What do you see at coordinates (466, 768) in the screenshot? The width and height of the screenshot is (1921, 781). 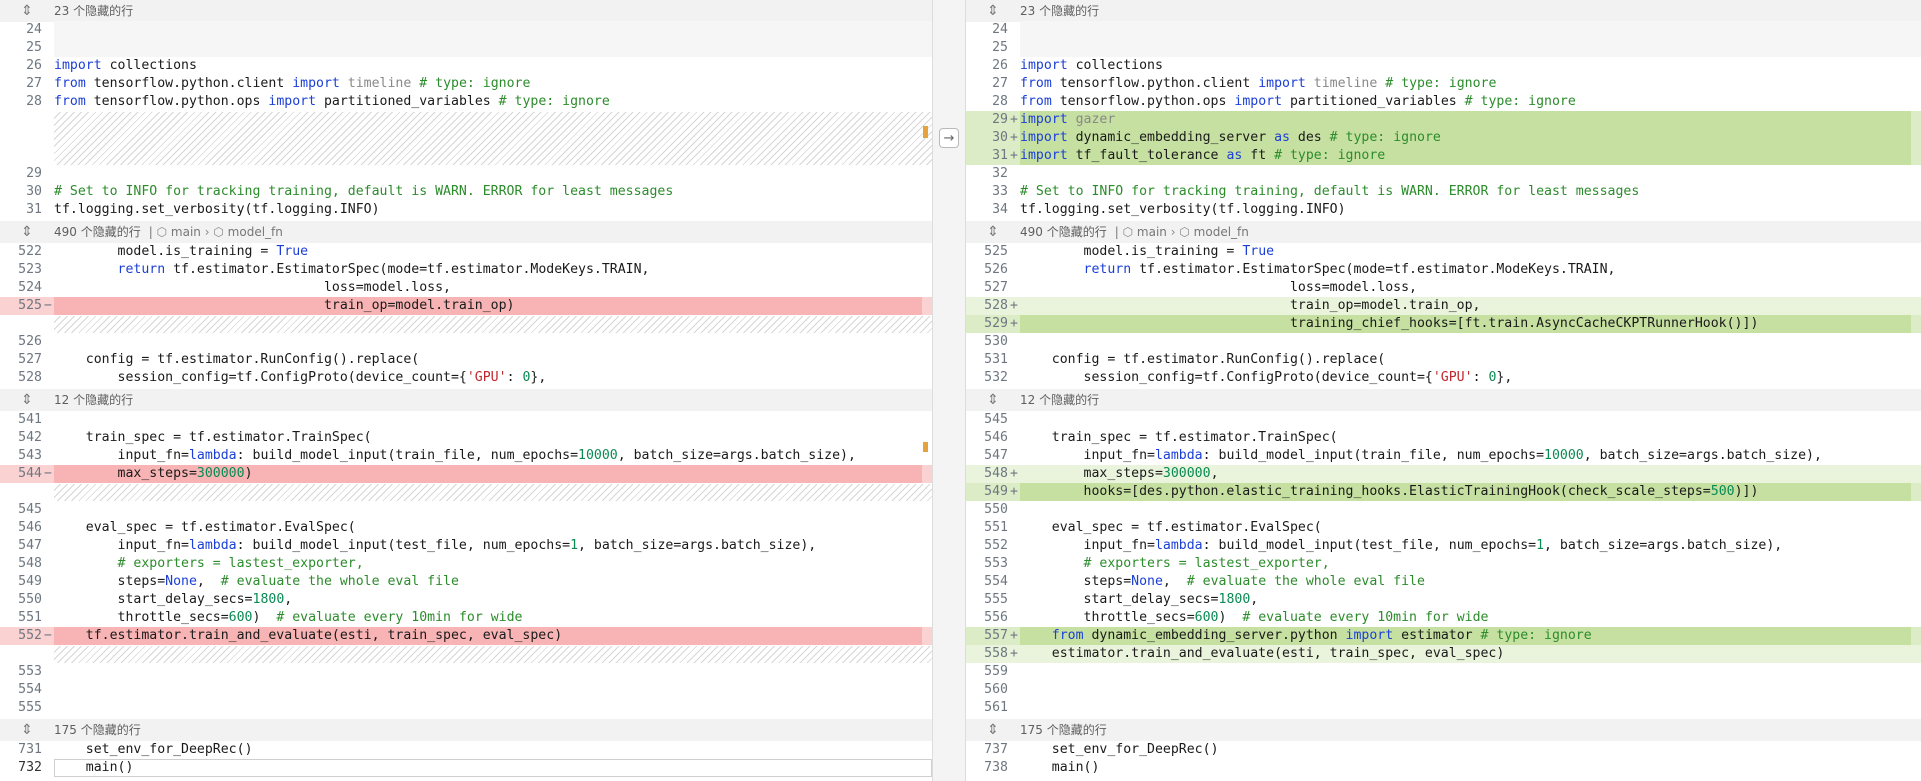 I see `current-line: 732 main()` at bounding box center [466, 768].